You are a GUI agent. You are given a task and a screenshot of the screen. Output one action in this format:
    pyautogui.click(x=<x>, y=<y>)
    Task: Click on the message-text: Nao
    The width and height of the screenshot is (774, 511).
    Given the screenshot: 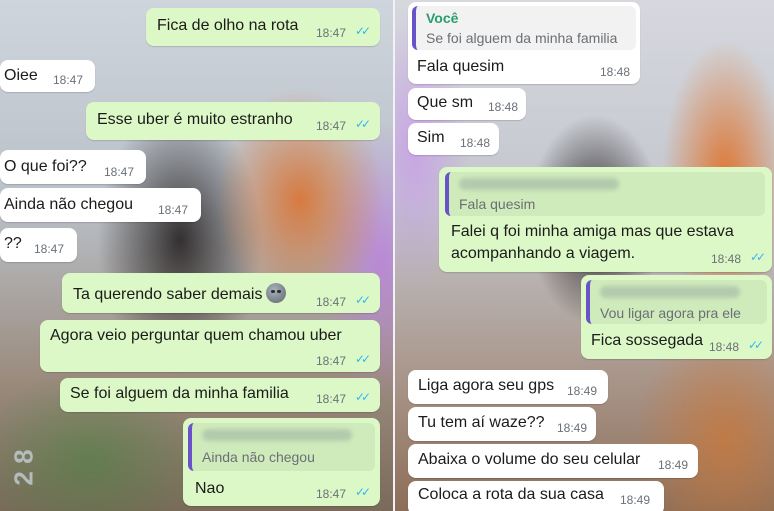 What is the action you would take?
    pyautogui.click(x=210, y=488)
    